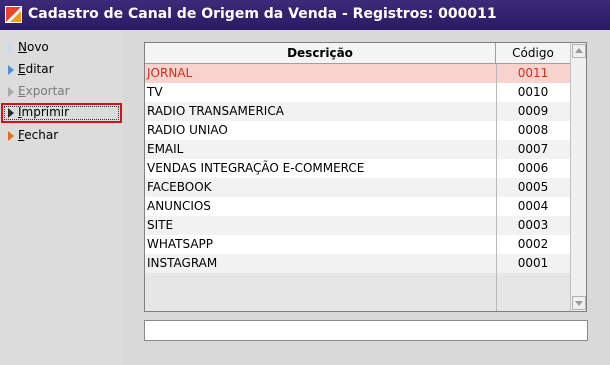 The image size is (610, 365). I want to click on cell-codigo: 0009, so click(533, 111).